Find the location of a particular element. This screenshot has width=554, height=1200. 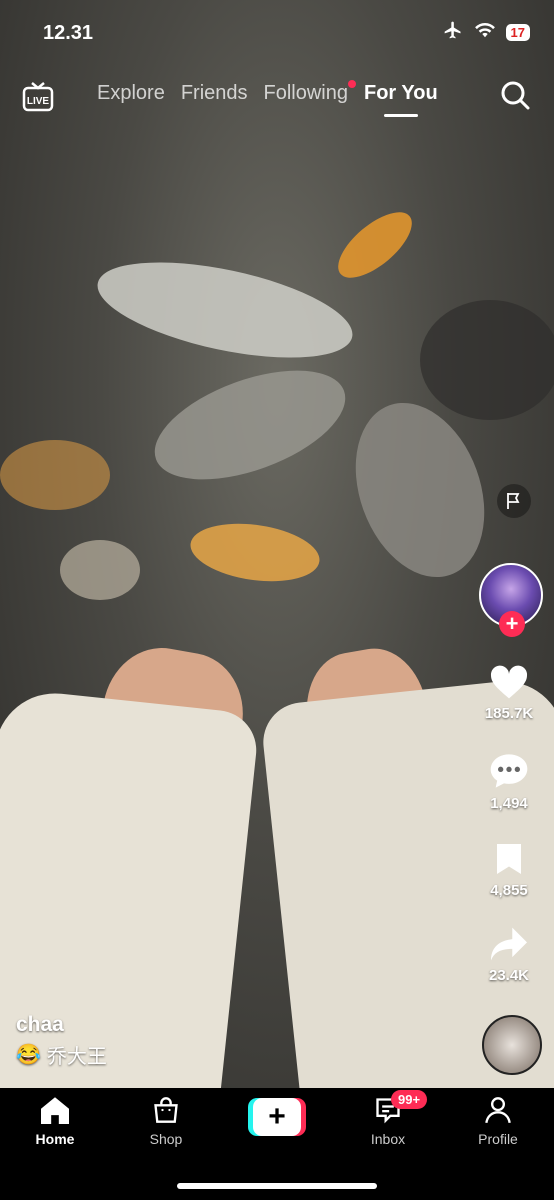

airplane-icon is located at coordinates (453, 32).